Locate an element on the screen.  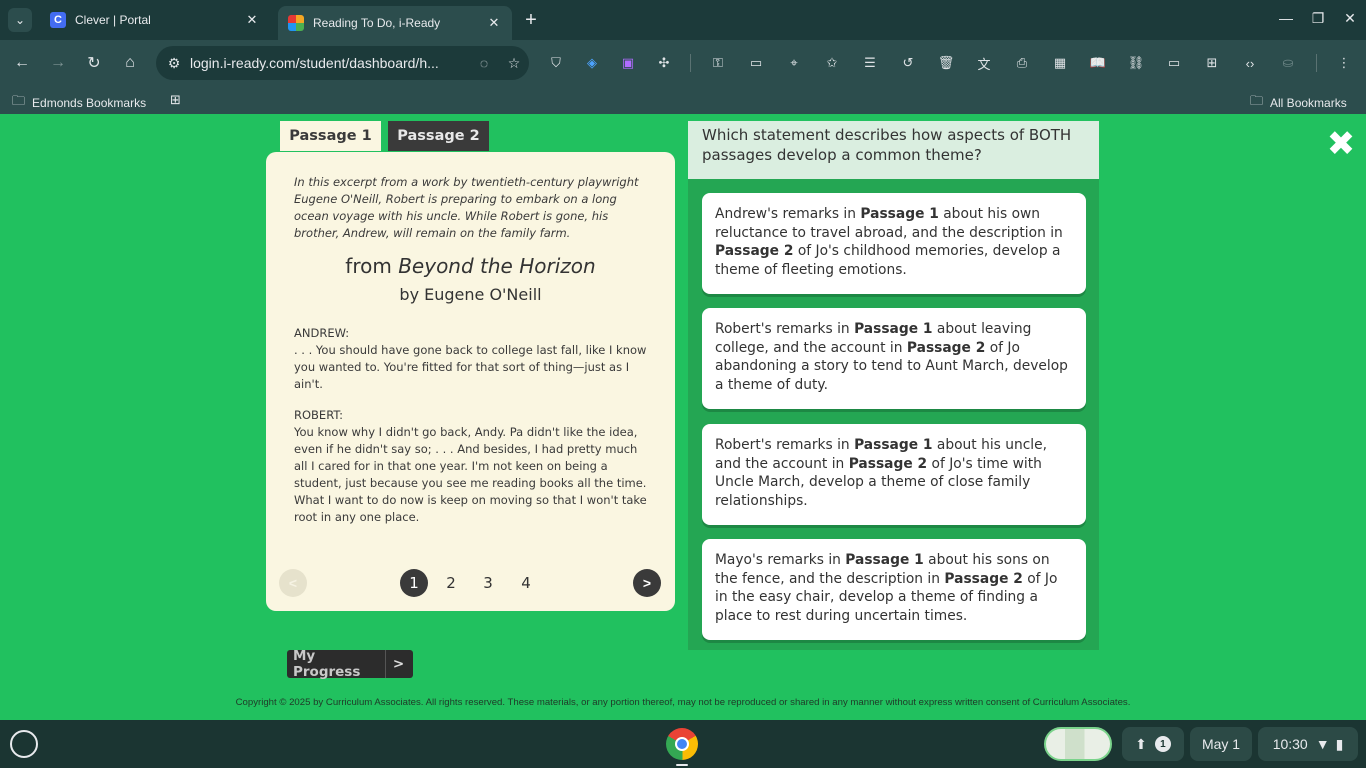
delete-icon: 🗑 is located at coordinates (946, 63).